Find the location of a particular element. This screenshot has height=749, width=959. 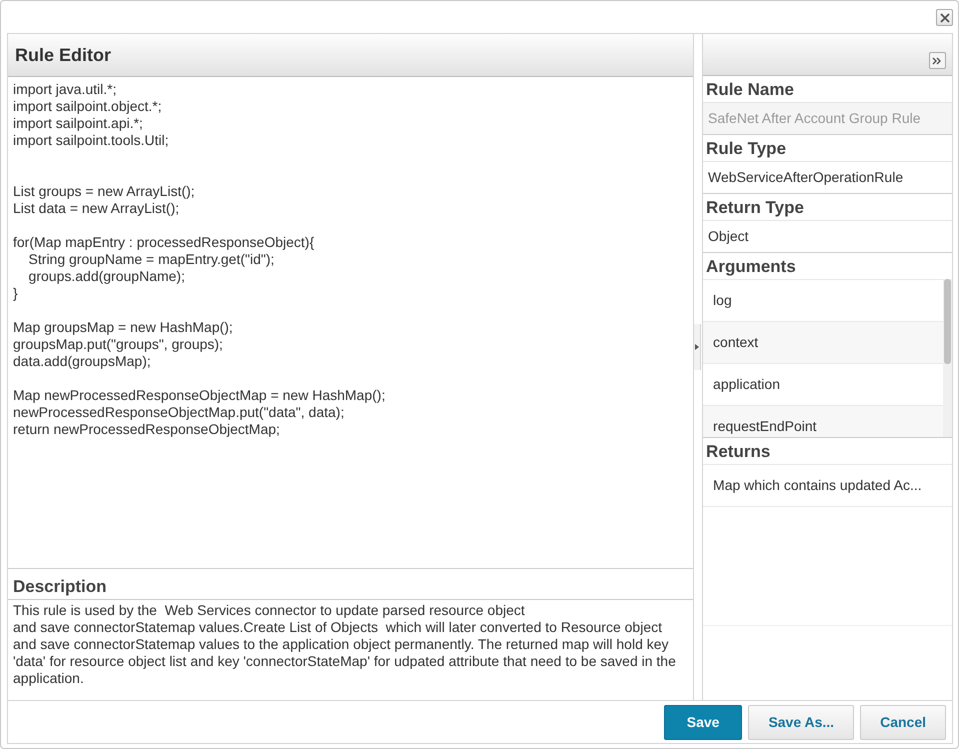

list-item: context is located at coordinates (823, 342).